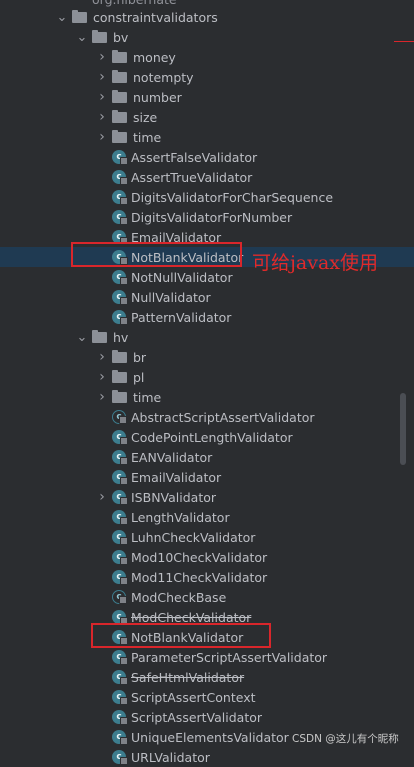 The image size is (414, 767). Describe the element at coordinates (232, 197) in the screenshot. I see `tree-item-label: DigitsValidatorForCharSequence` at that location.